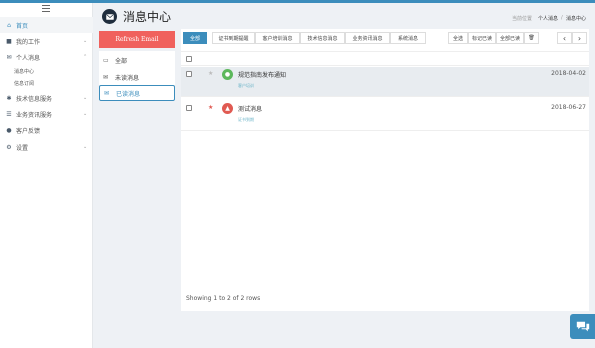 The image size is (595, 348). What do you see at coordinates (385, 58) in the screenshot?
I see `table-header` at bounding box center [385, 58].